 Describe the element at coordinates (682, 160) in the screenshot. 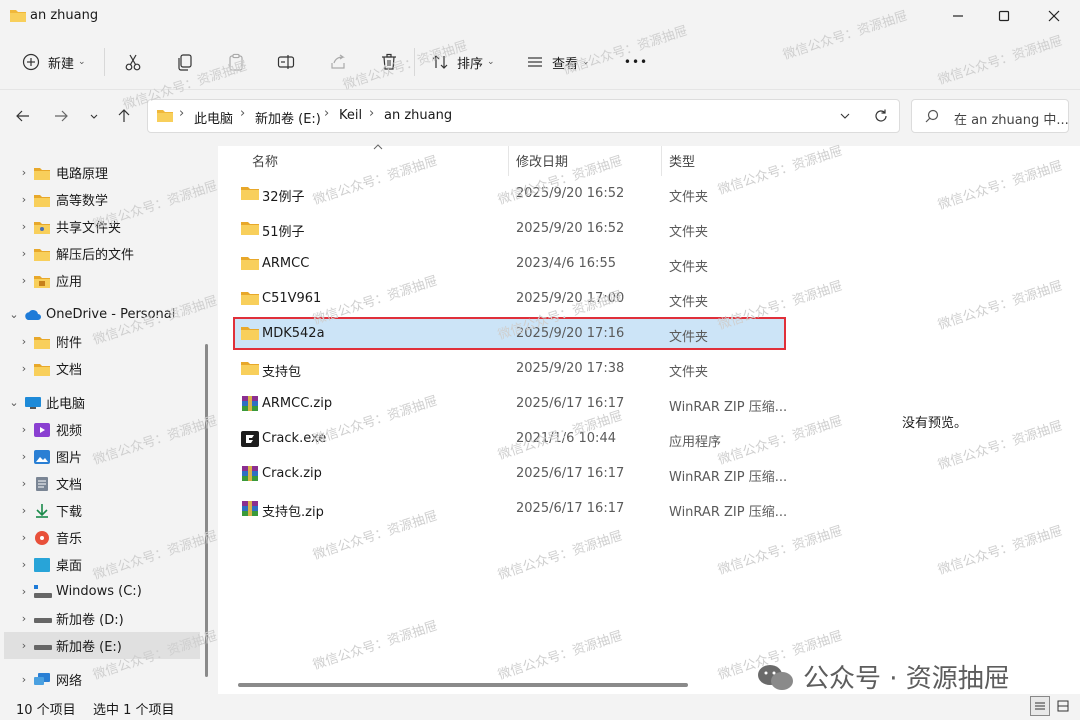

I see `column-header-type: 类型` at that location.